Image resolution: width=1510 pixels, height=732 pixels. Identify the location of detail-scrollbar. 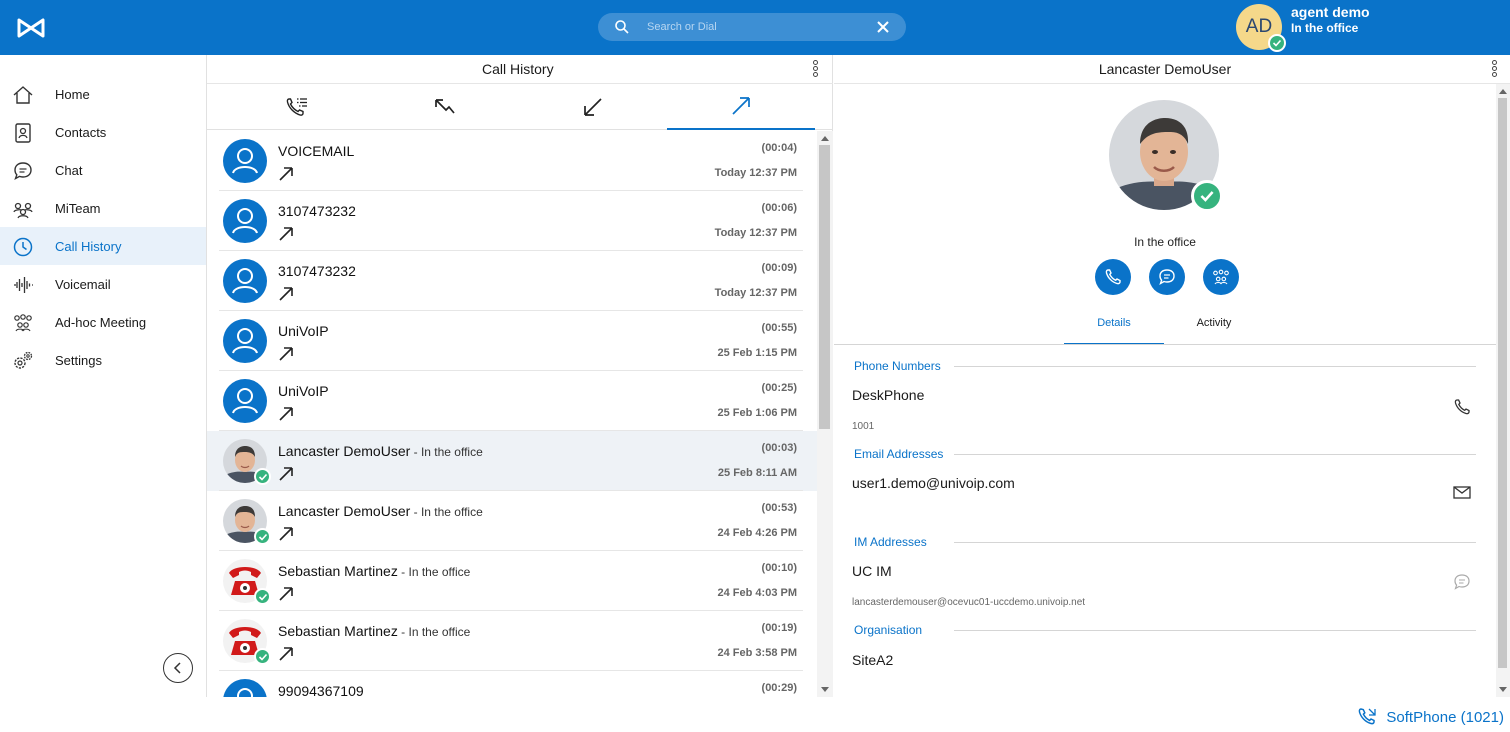
(1503, 390).